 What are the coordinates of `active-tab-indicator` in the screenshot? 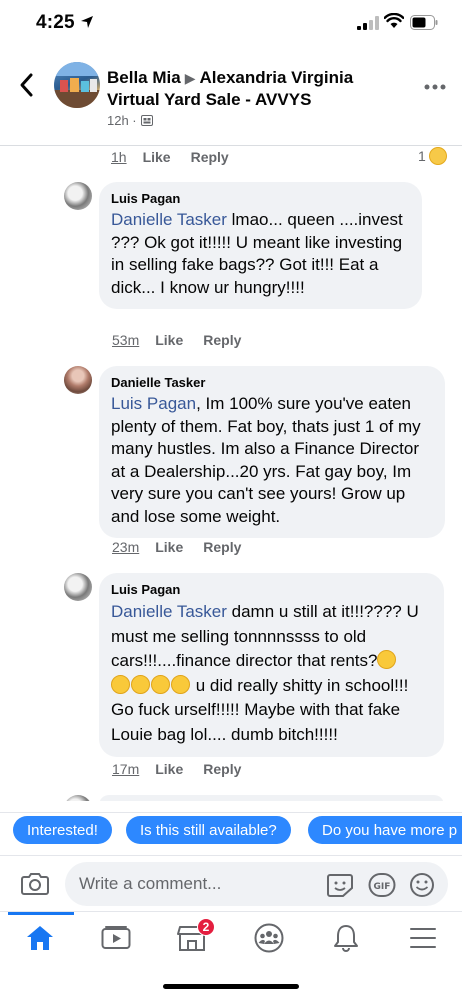 It's located at (41, 913).